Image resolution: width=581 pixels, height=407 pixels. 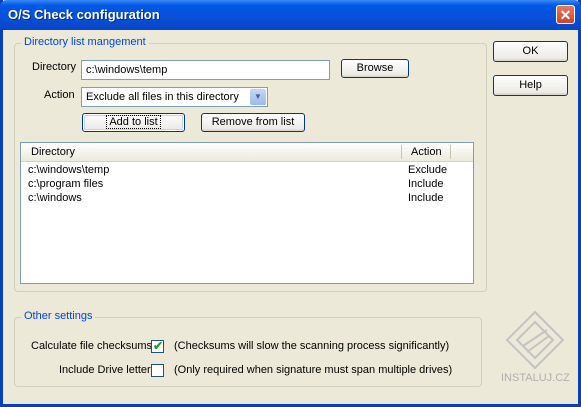 I want to click on instaluj-logo-icon, so click(x=535, y=340).